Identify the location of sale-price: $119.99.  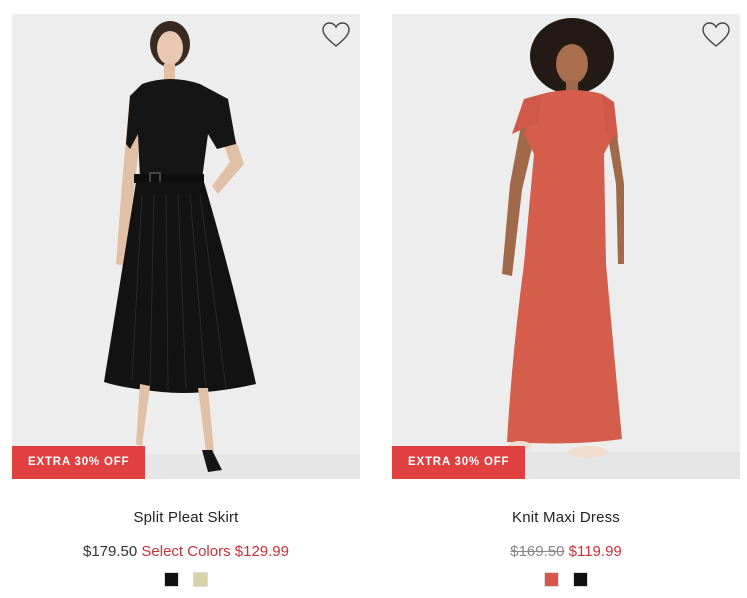
(595, 551).